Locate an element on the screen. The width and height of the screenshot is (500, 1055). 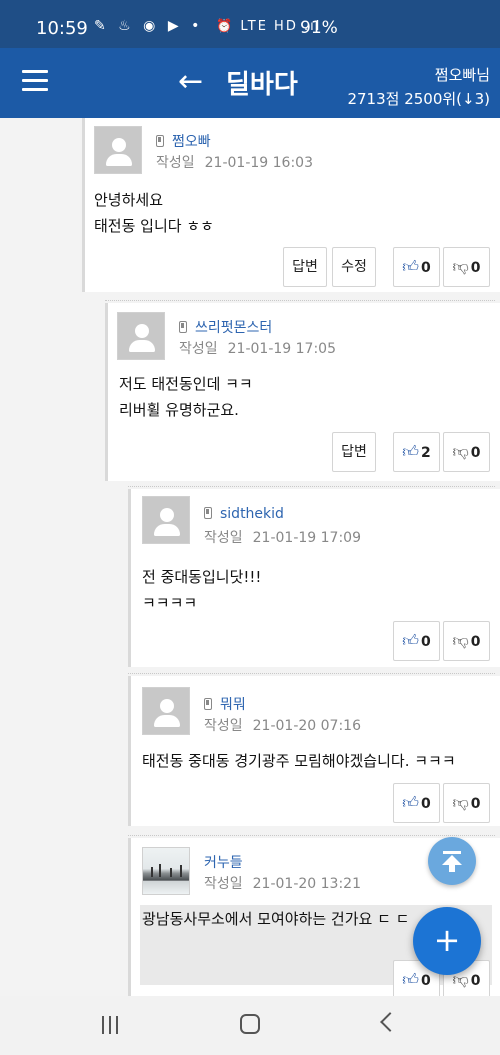
app-bar: ← 딜바다 쩜오빠님 2713점 2500위(↓3) is located at coordinates (250, 83).